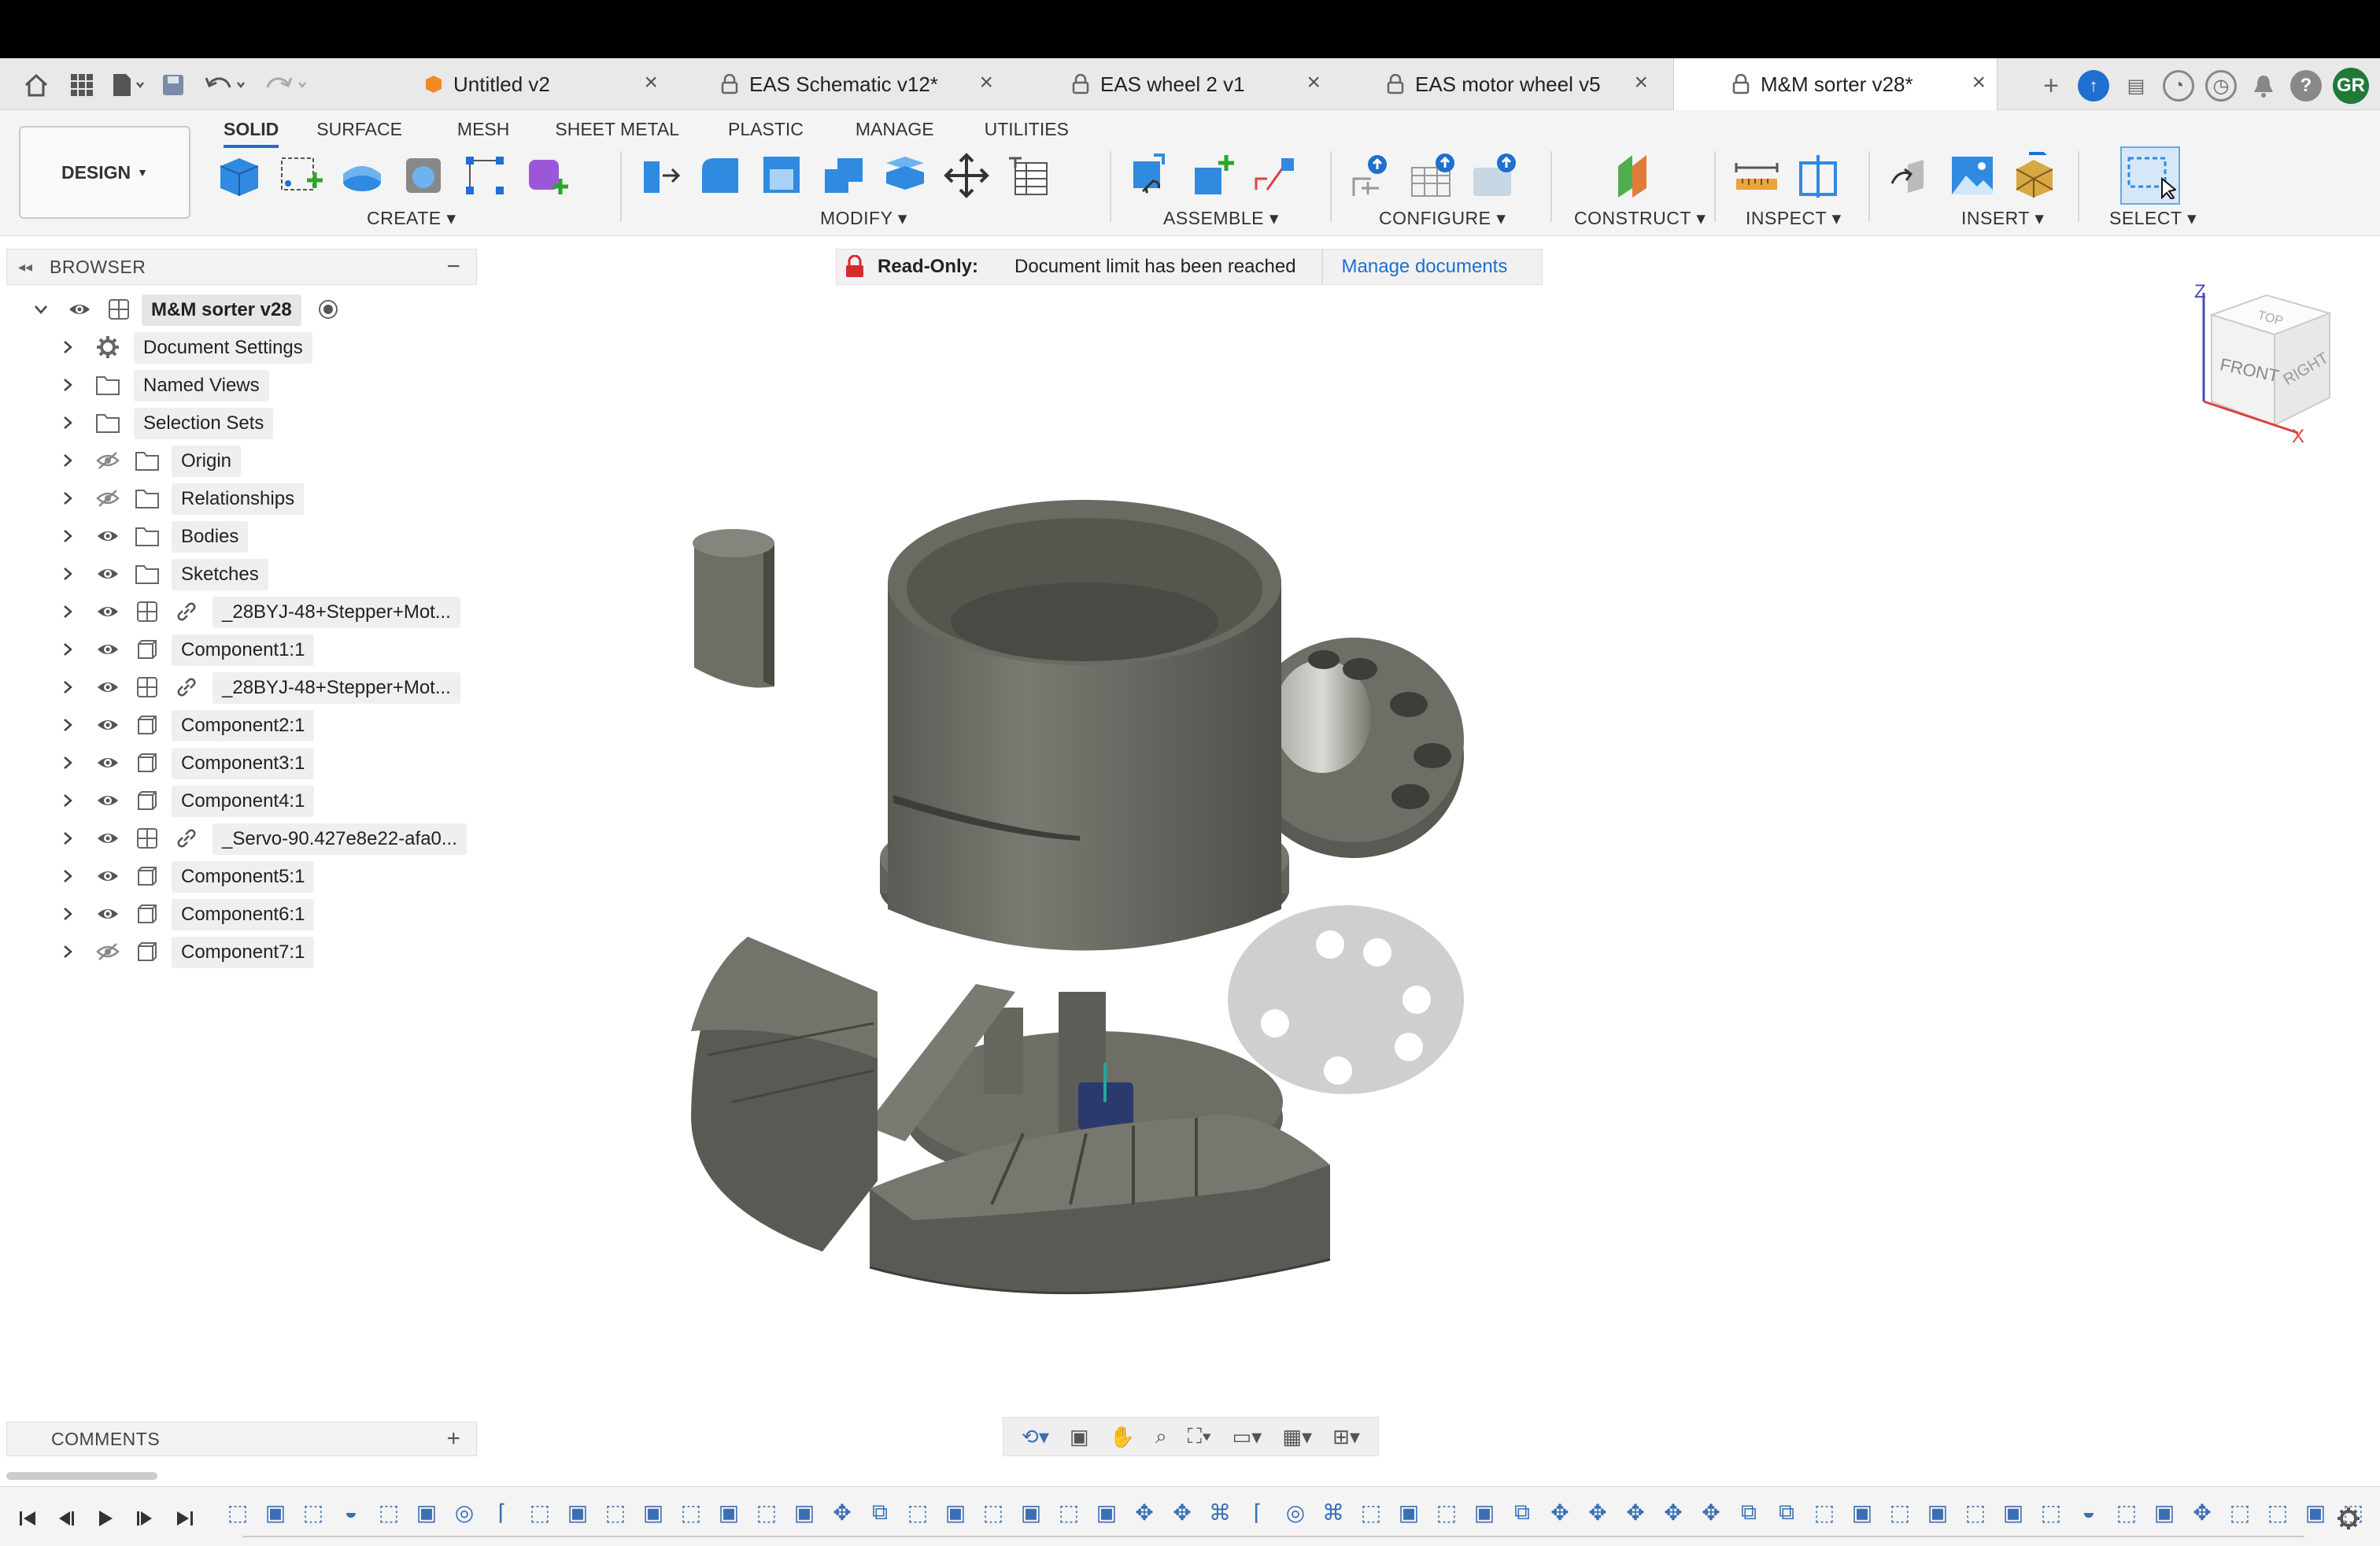 Image resolution: width=2380 pixels, height=1546 pixels. I want to click on tab-surface: SURFACE, so click(359, 129).